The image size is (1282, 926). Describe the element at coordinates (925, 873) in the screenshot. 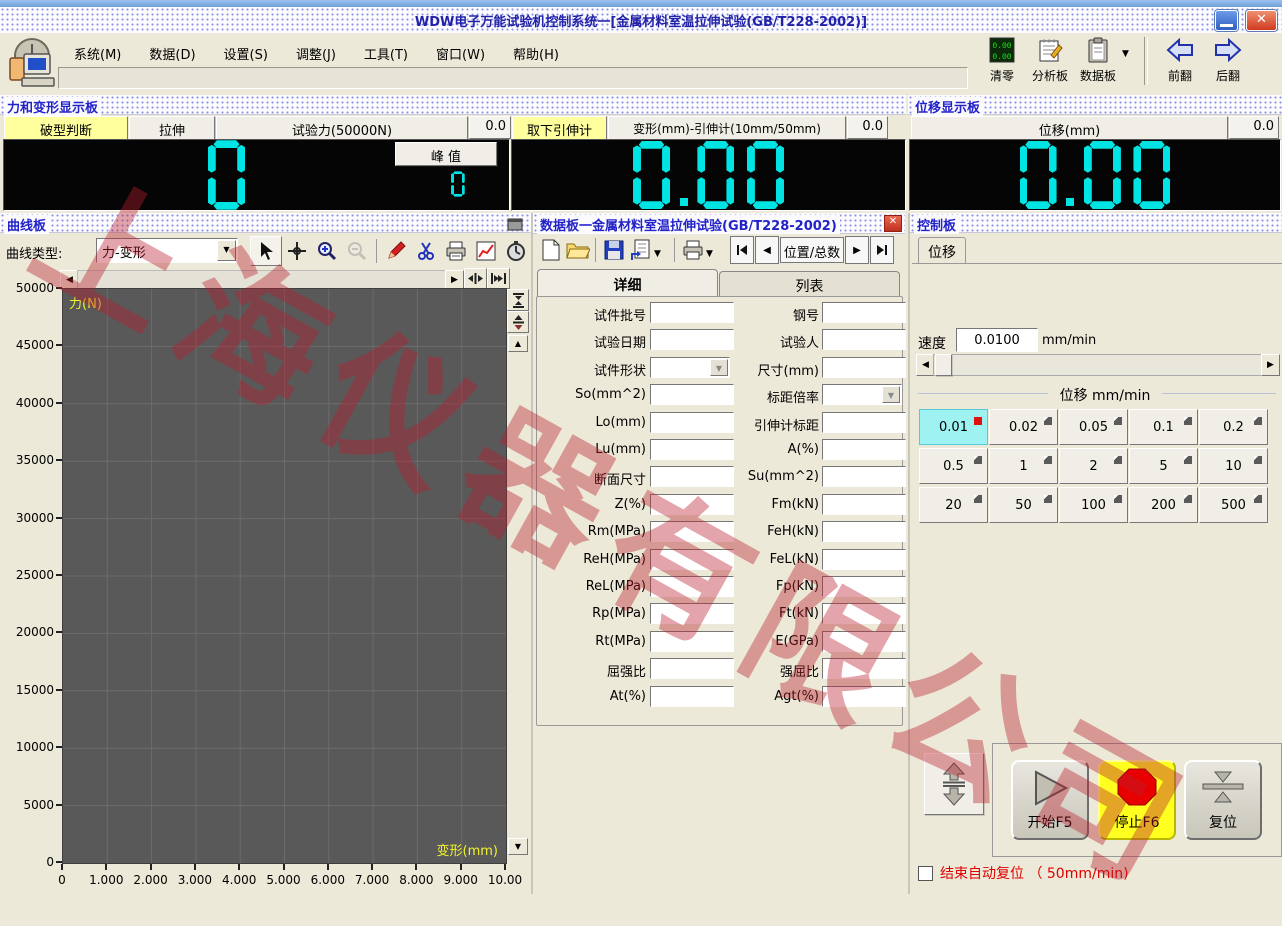

I see `auto-reset-checkbox` at that location.